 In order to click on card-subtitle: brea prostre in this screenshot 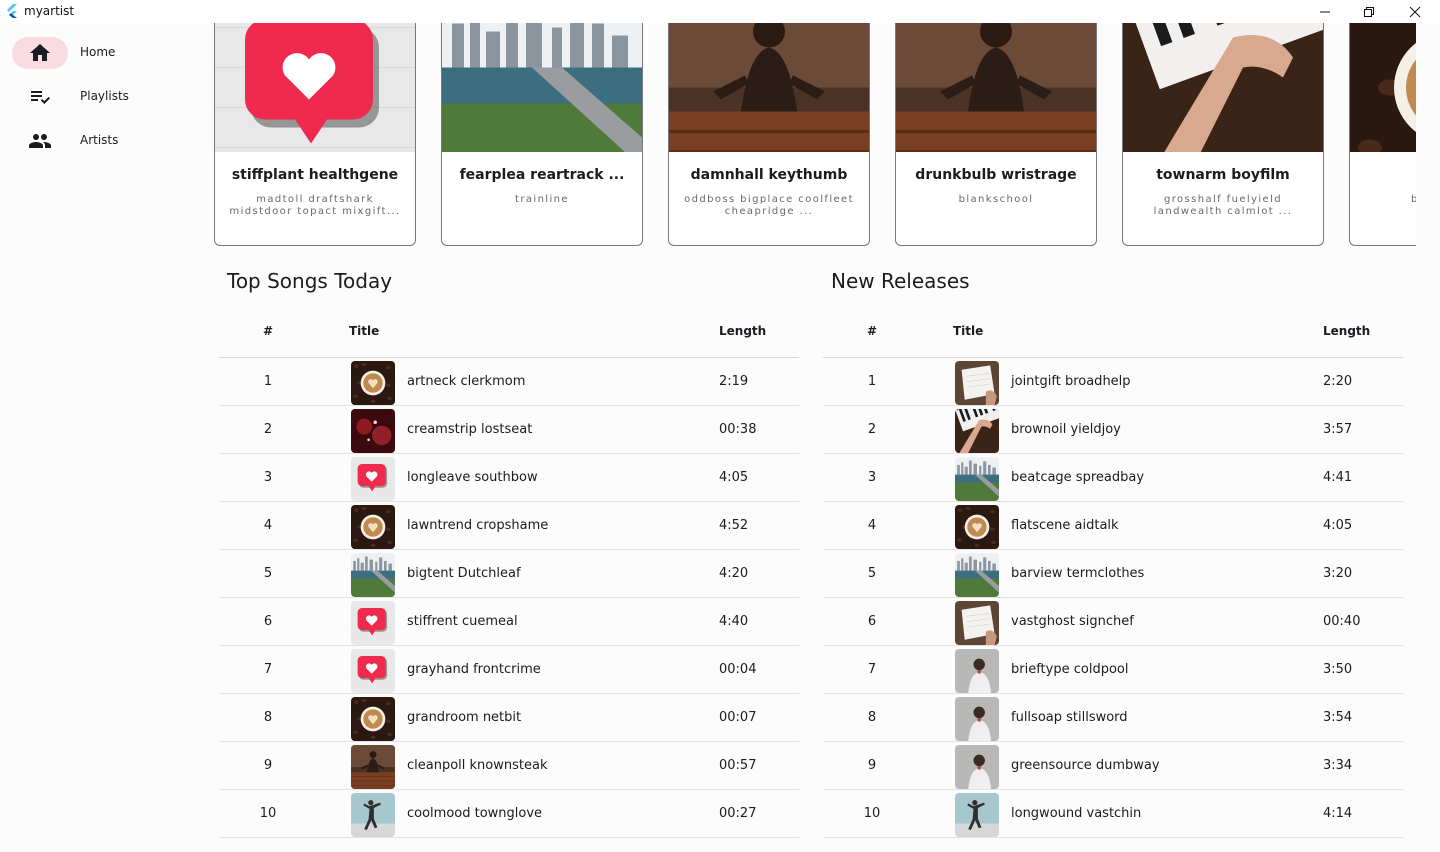, I will do `click(1390, 200)`.